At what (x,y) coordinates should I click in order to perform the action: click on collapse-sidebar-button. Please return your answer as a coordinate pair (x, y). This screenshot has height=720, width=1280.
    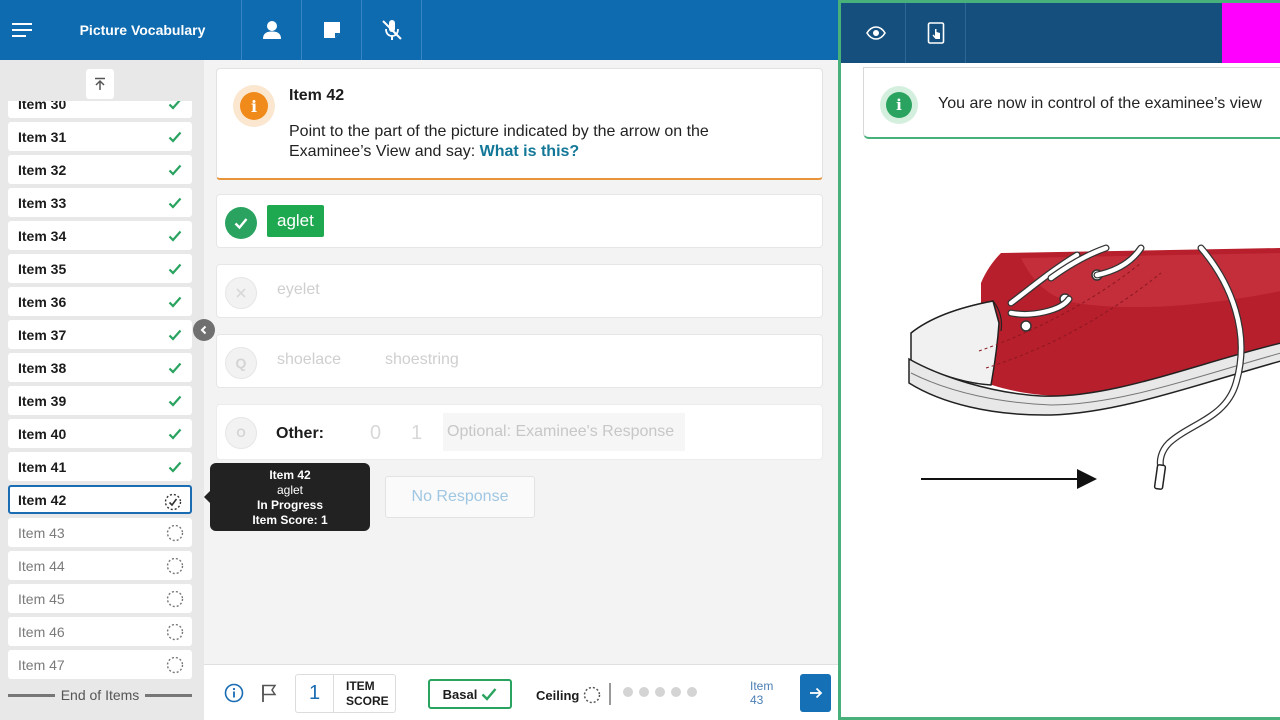
    Looking at the image, I should click on (204, 330).